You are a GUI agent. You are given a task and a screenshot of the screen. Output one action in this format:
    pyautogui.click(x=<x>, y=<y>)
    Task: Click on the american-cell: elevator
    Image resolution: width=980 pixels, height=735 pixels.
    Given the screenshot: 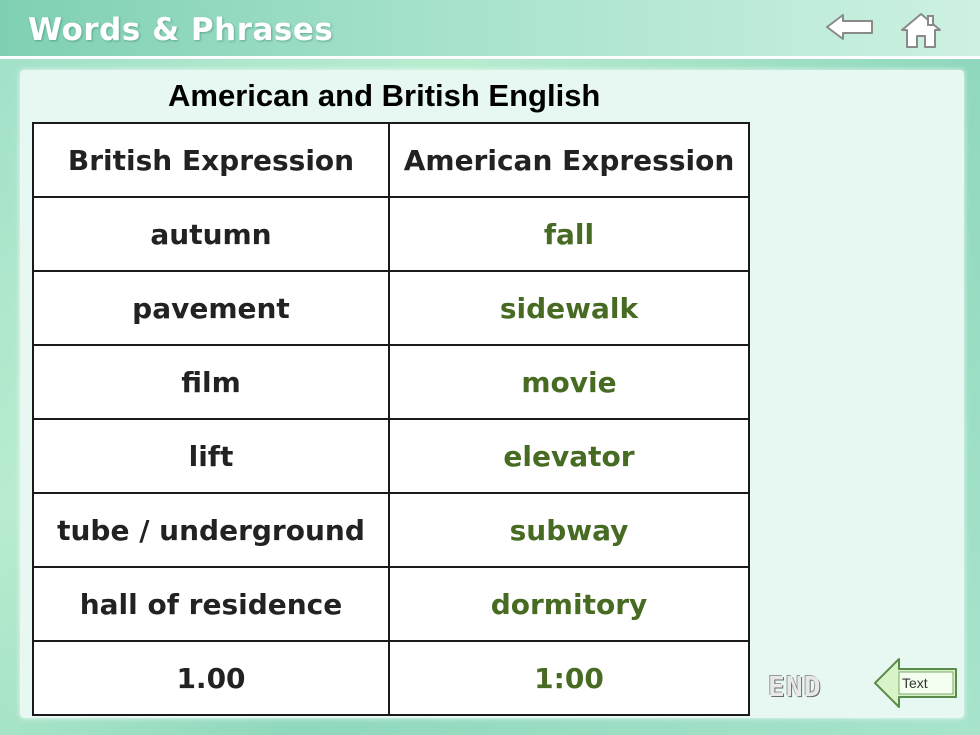 What is the action you would take?
    pyautogui.click(x=569, y=456)
    